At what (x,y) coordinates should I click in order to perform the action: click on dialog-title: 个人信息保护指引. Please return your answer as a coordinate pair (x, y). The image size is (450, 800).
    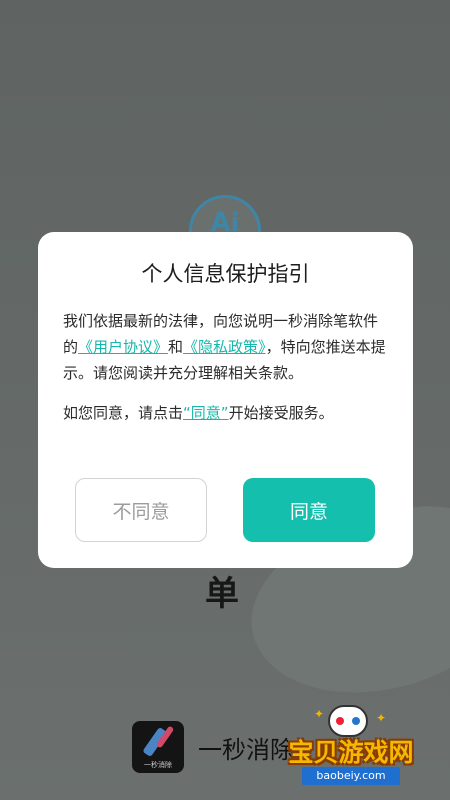
    Looking at the image, I should click on (225, 274).